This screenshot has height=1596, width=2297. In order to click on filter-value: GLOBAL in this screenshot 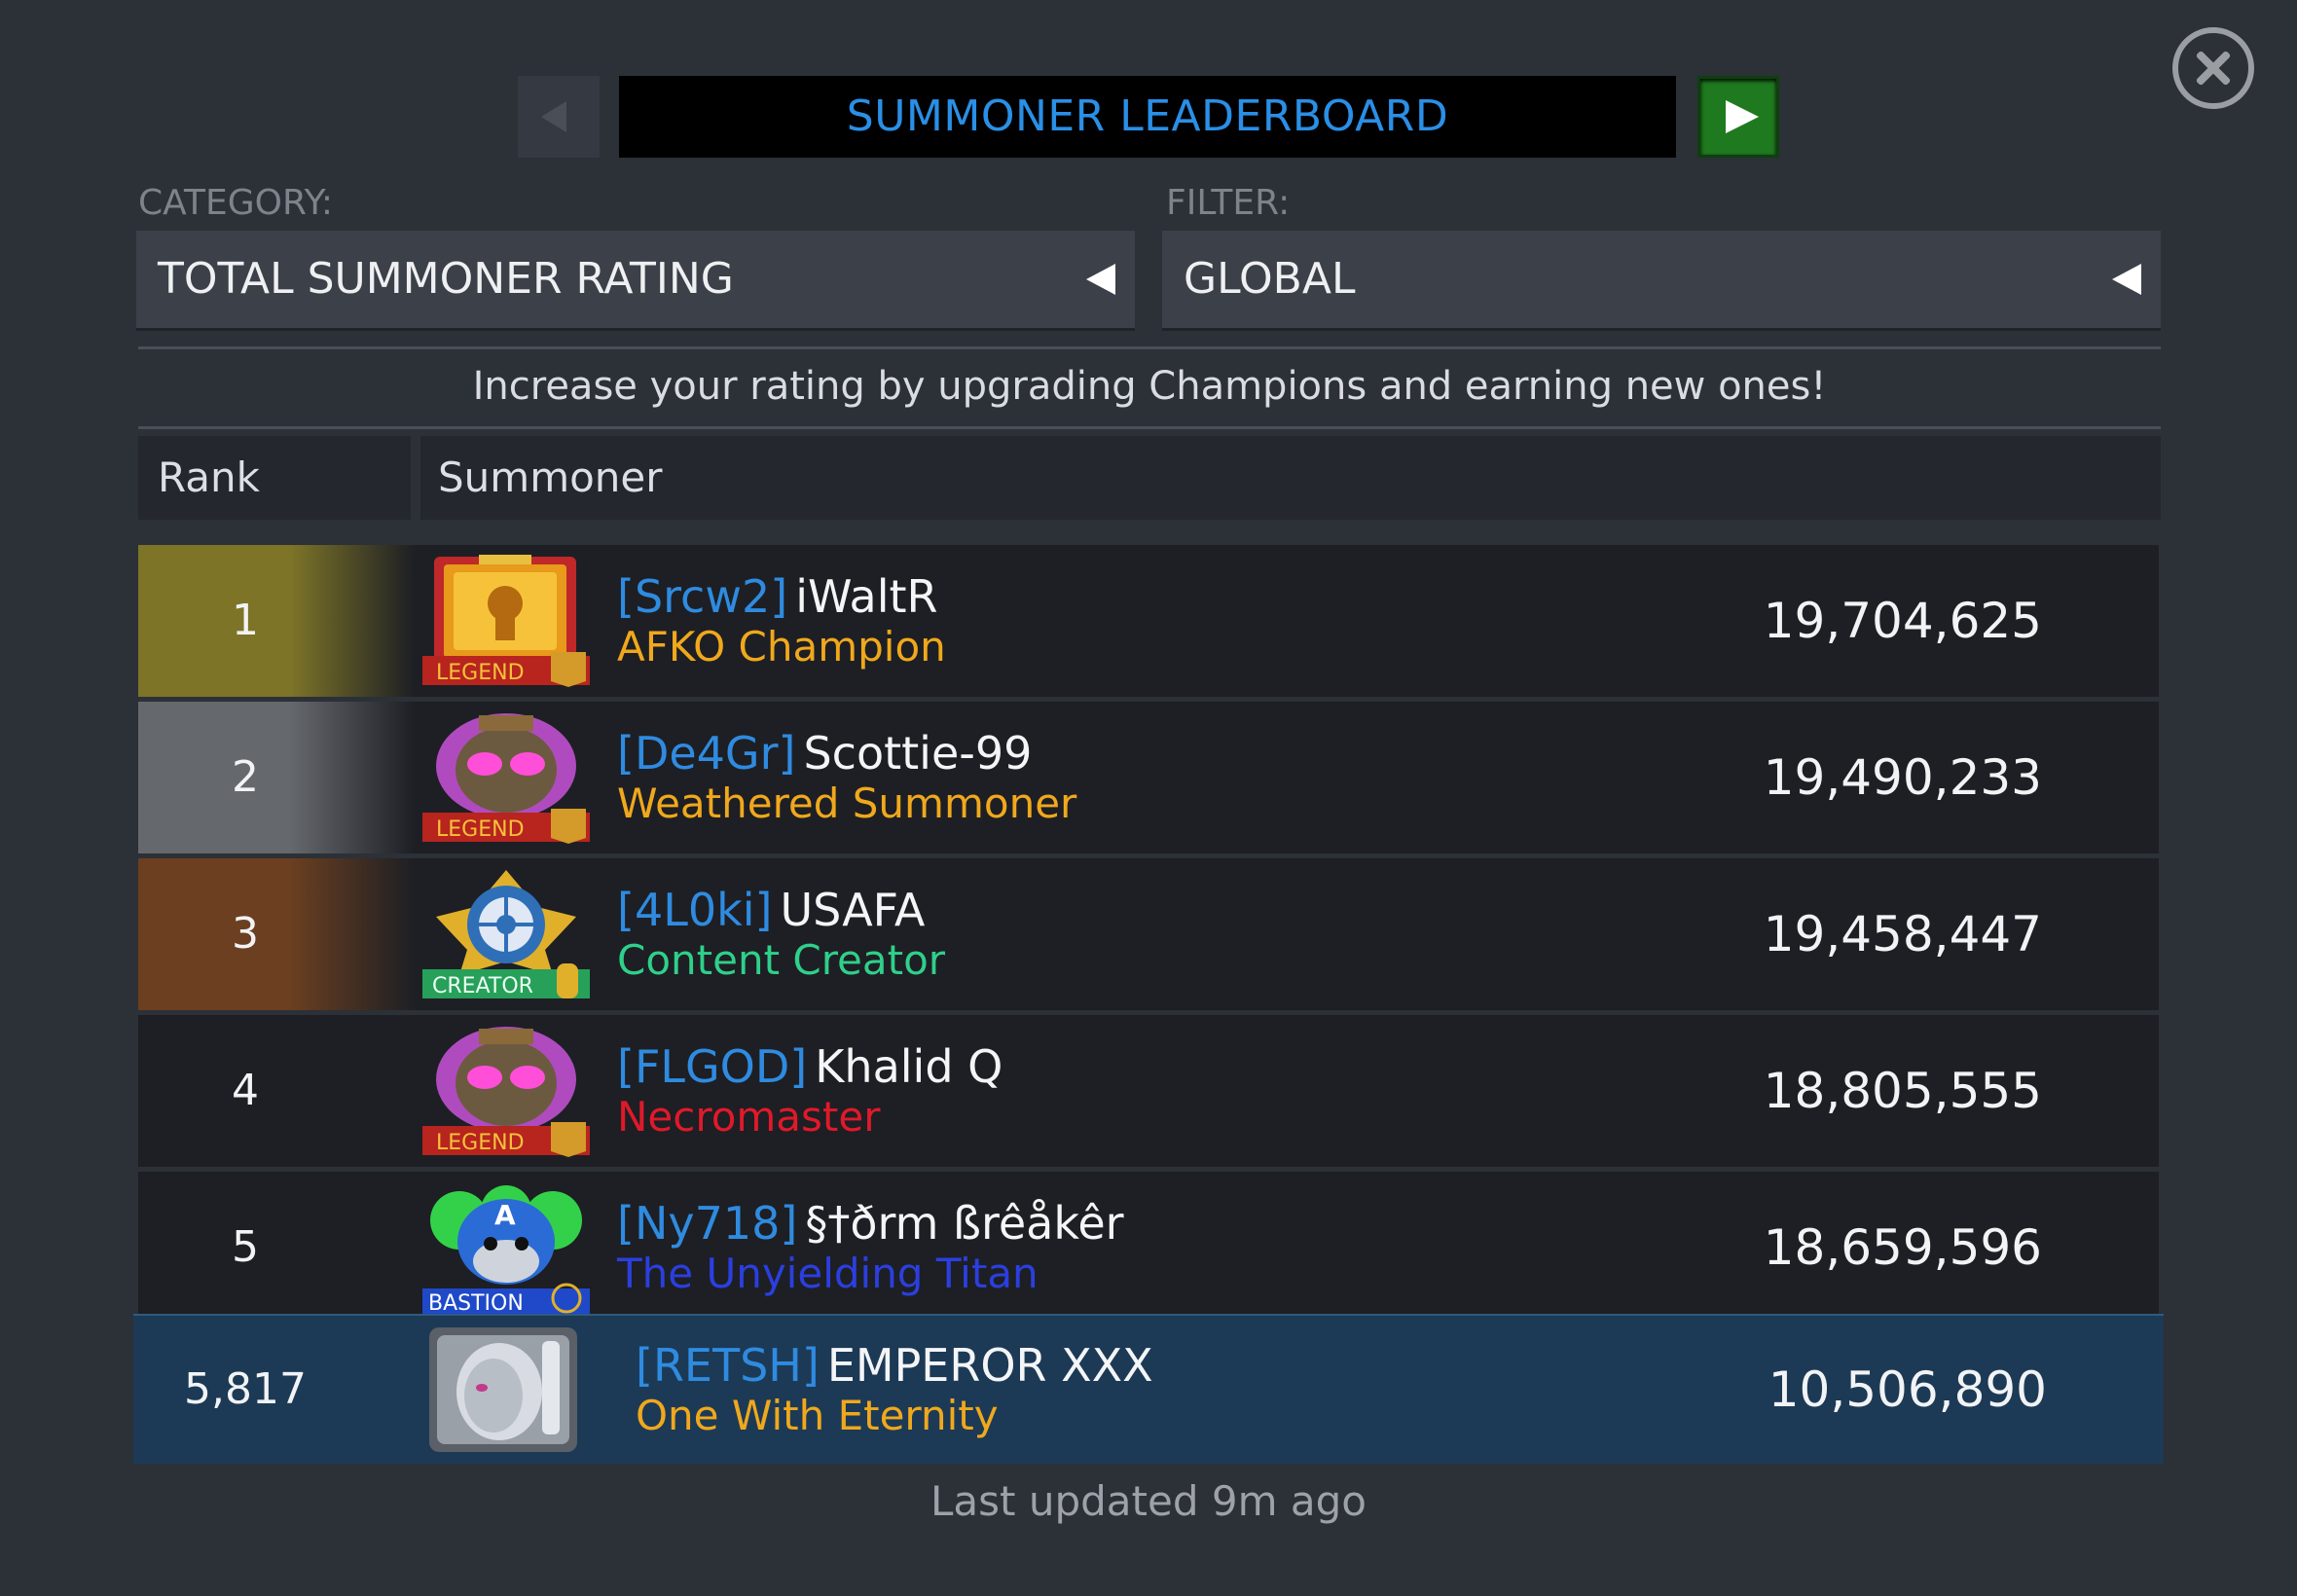, I will do `click(1270, 279)`.